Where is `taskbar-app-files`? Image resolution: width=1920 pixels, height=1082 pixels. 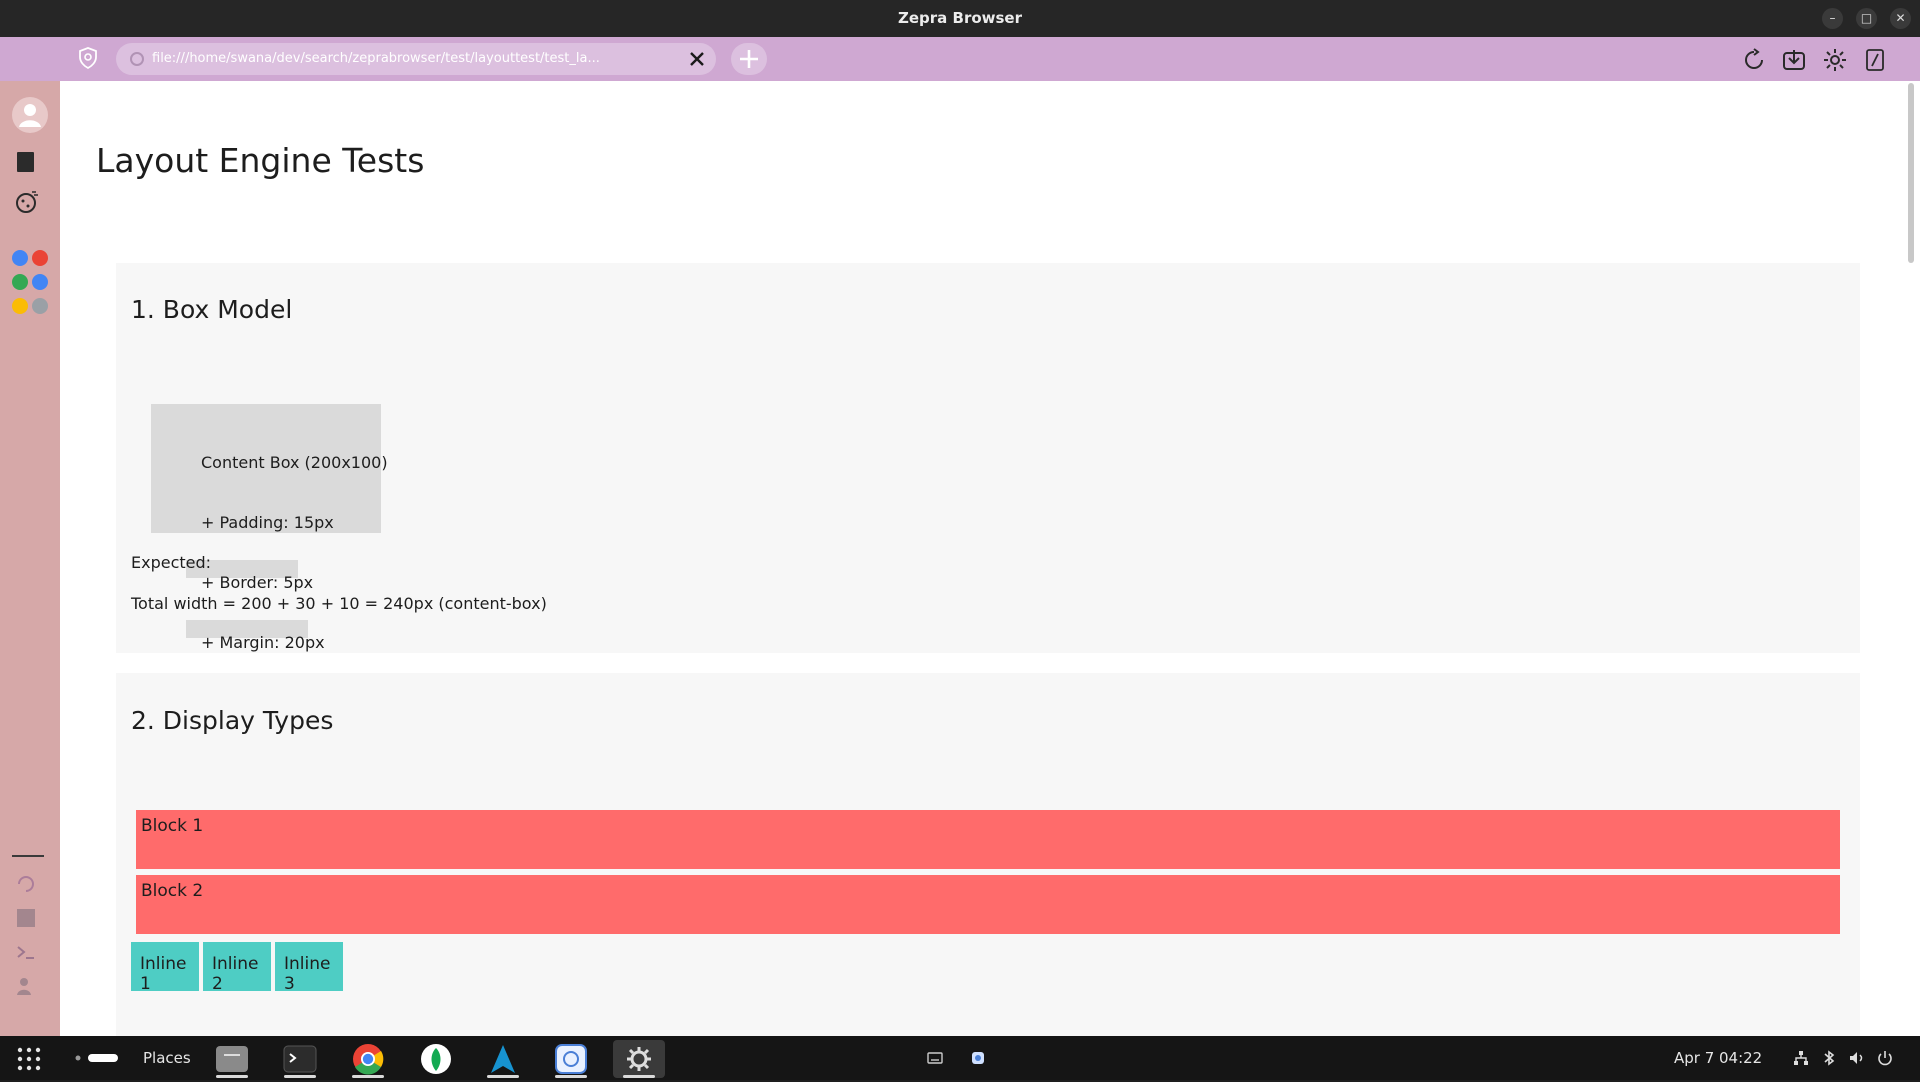 taskbar-app-files is located at coordinates (232, 1059).